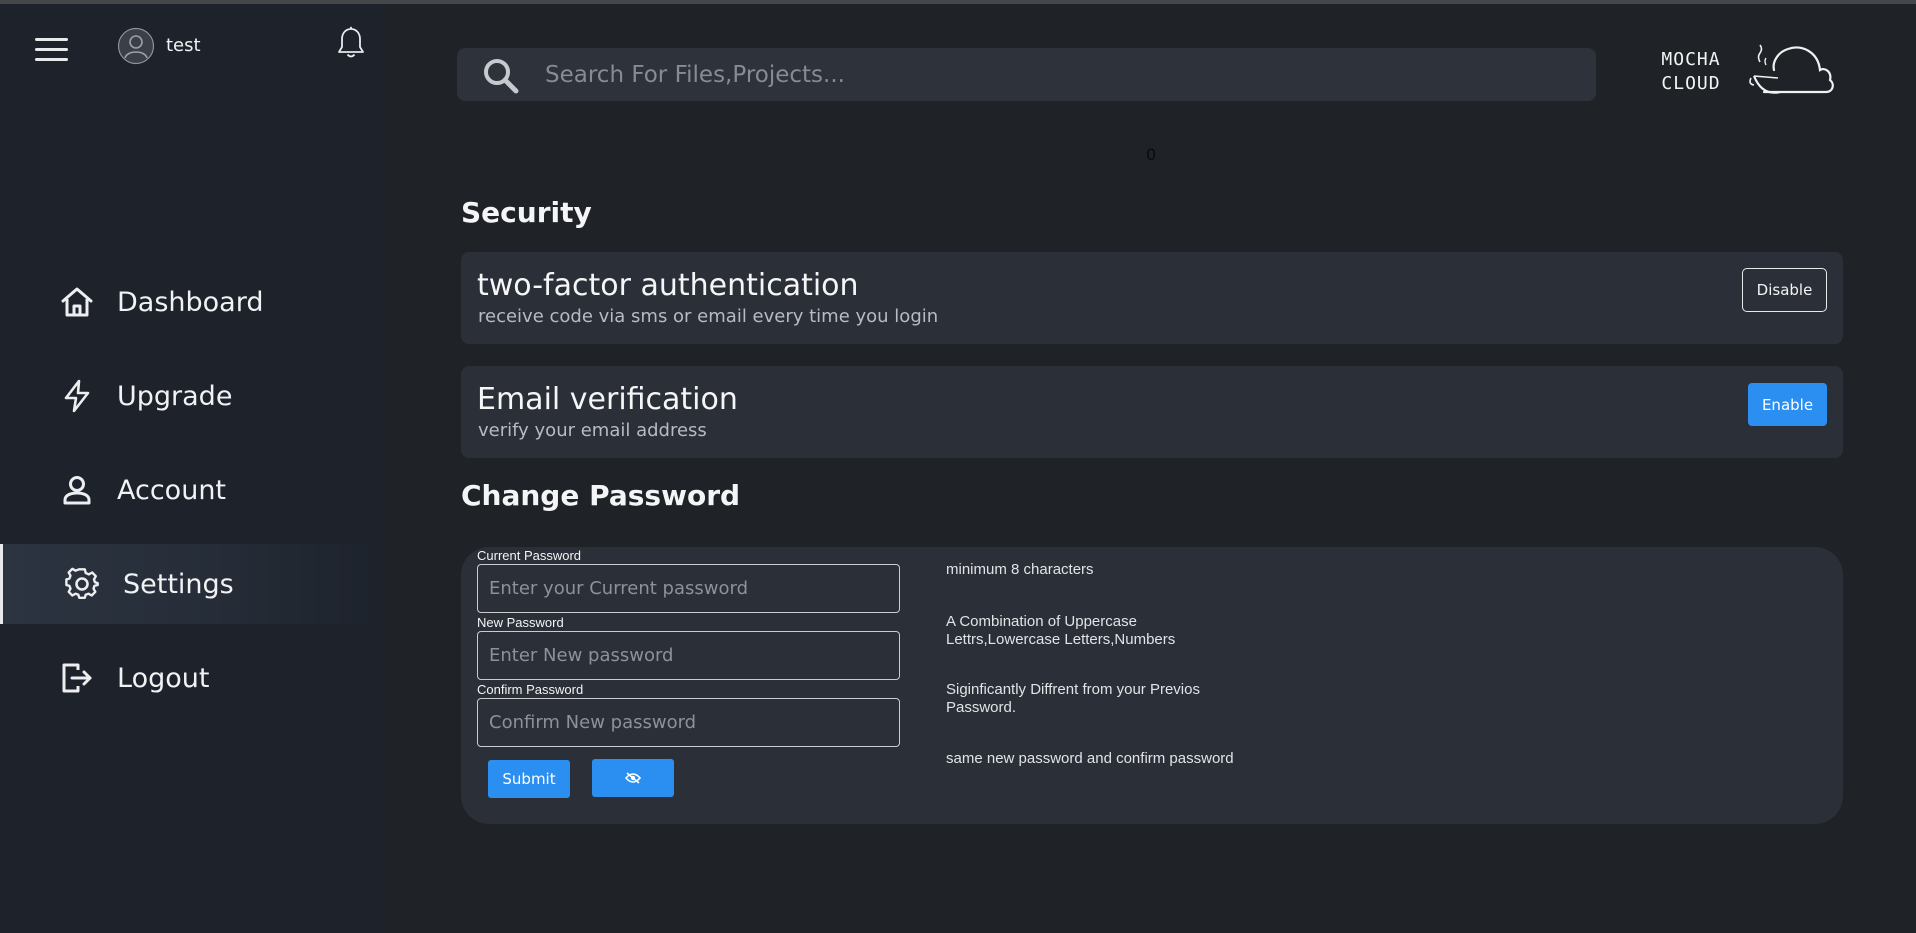  What do you see at coordinates (529, 555) in the screenshot?
I see `current-password-label: Current Password` at bounding box center [529, 555].